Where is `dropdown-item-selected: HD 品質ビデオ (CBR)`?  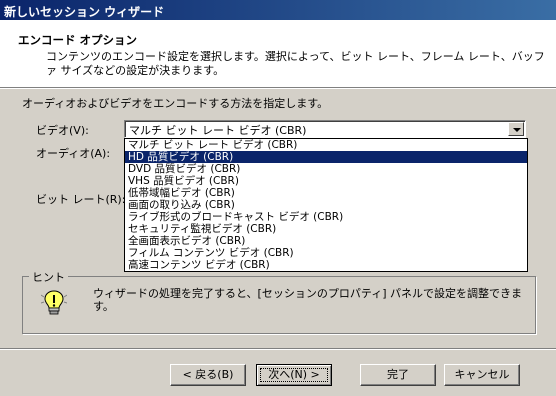
dropdown-item-selected: HD 品質ビデオ (CBR) is located at coordinates (326, 157).